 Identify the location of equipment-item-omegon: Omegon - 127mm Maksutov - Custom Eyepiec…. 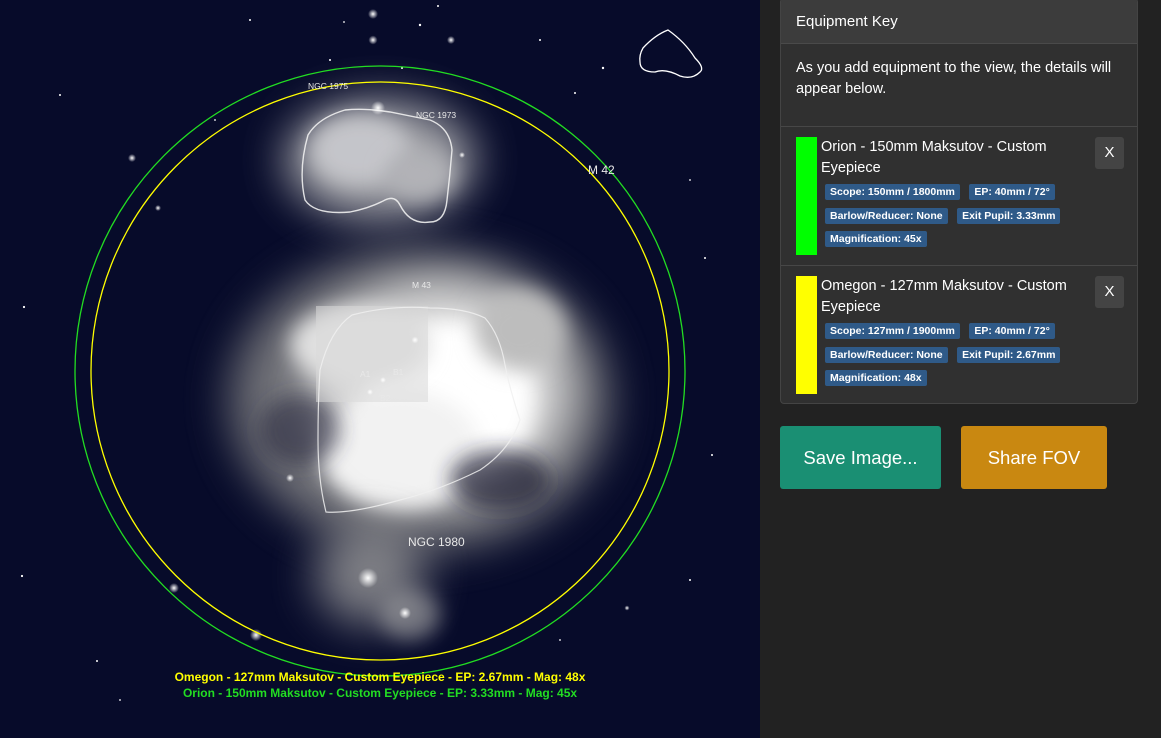
(959, 334).